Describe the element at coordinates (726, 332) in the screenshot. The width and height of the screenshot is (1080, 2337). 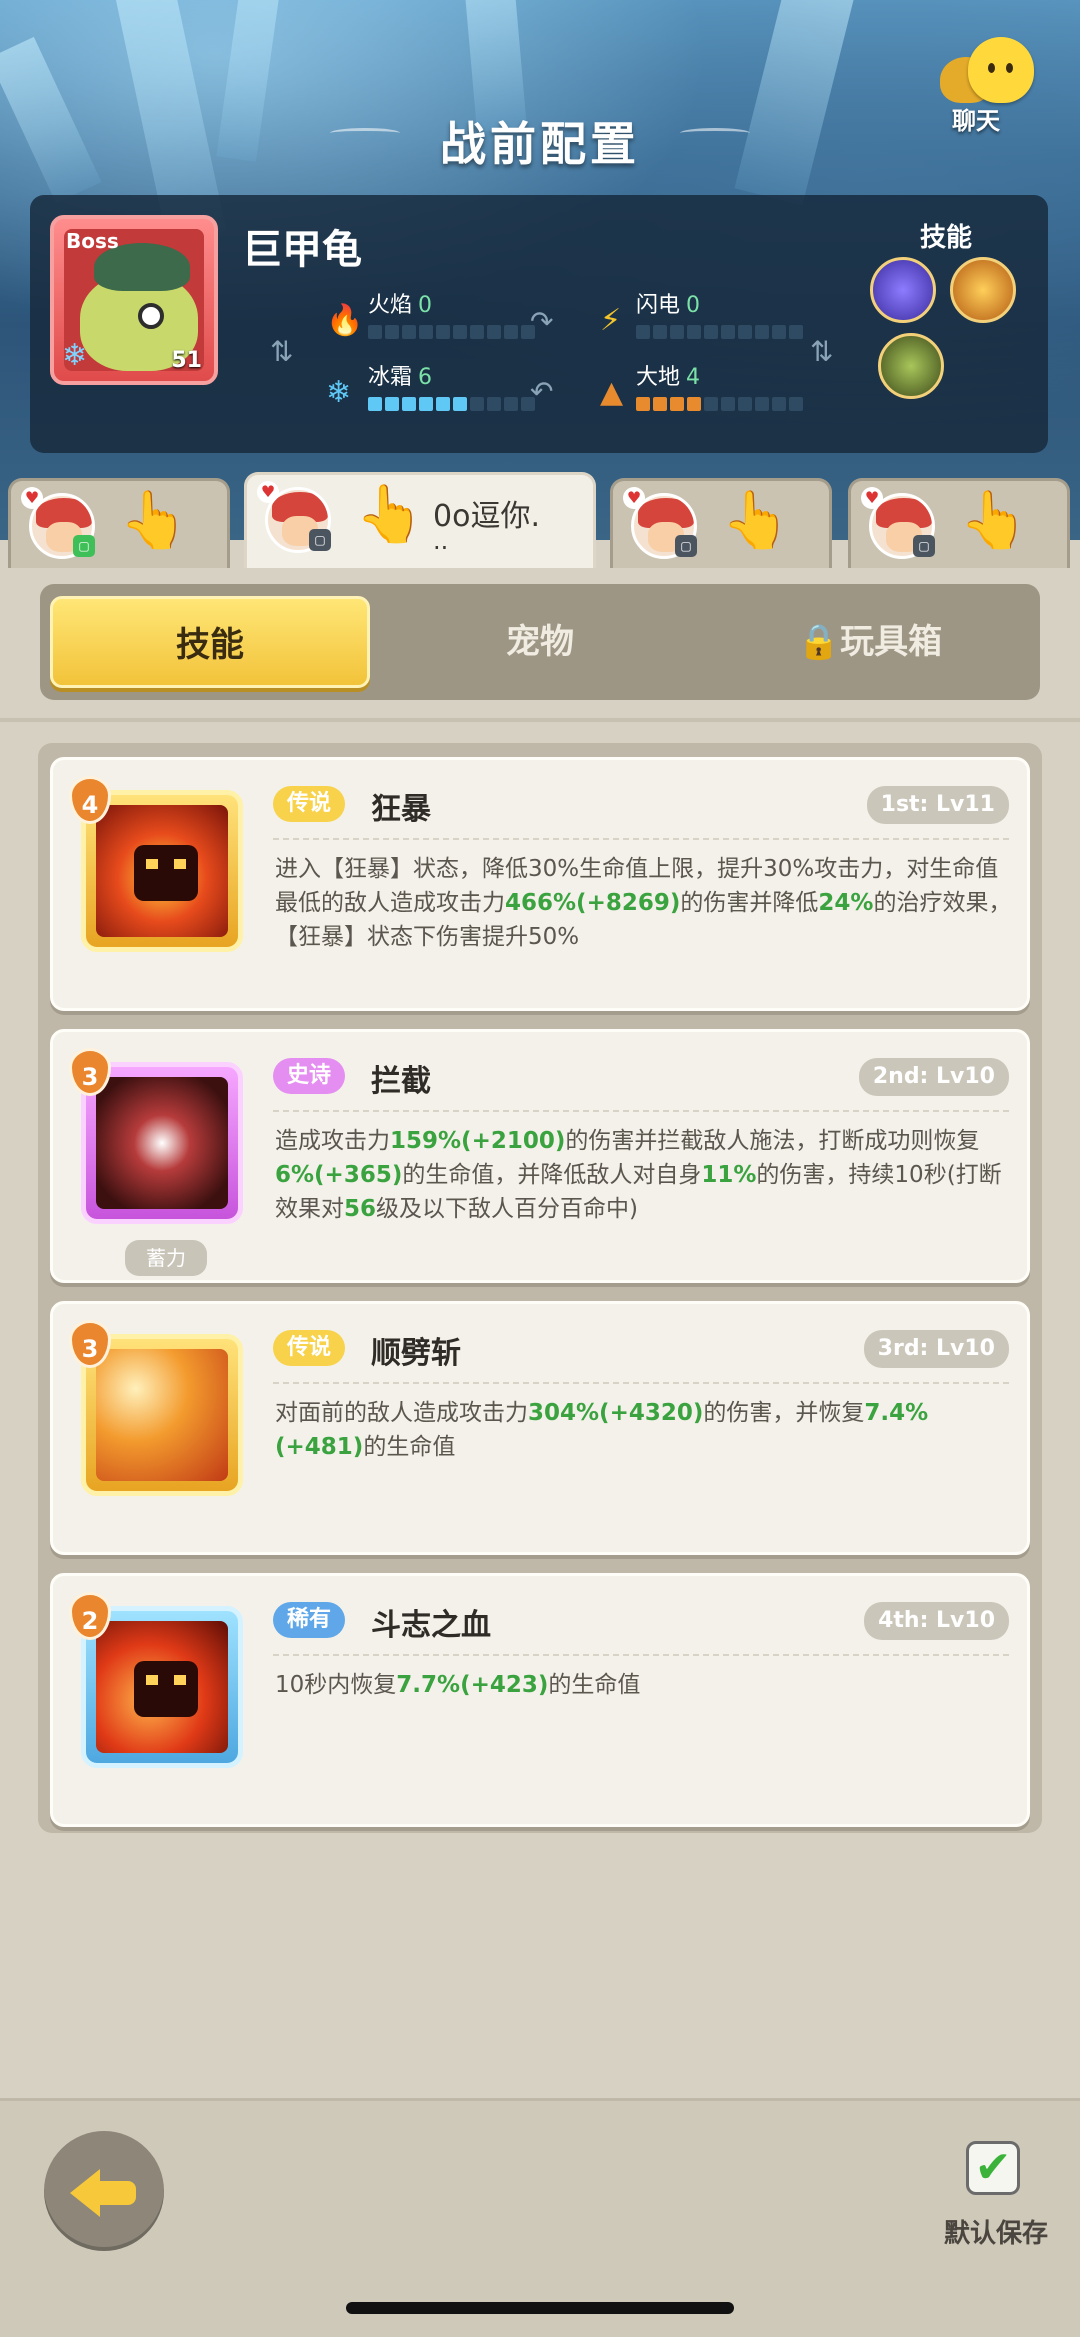
I see `stat-lightning-bar` at that location.